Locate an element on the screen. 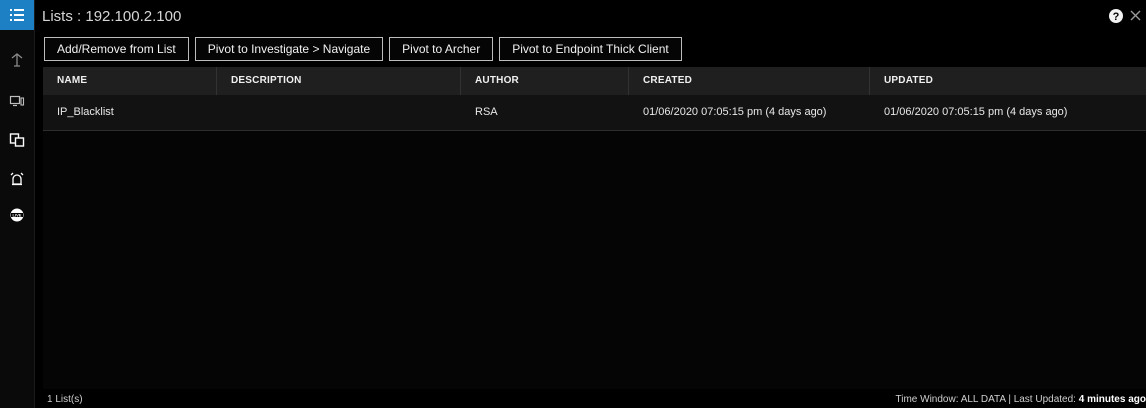 The width and height of the screenshot is (1146, 408). file-icon is located at coordinates (17, 140).